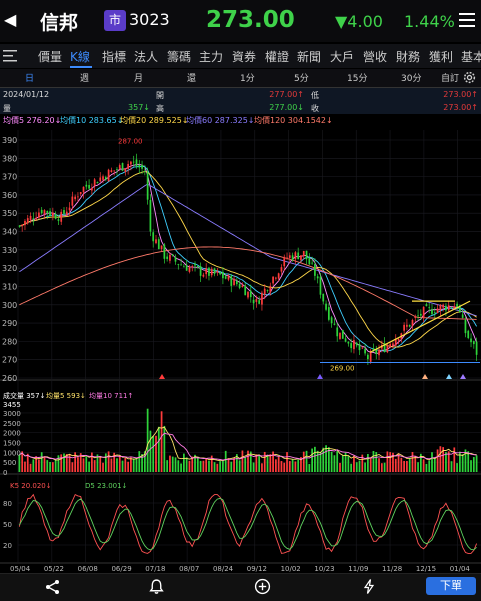 The width and height of the screenshot is (481, 601). Describe the element at coordinates (53, 587) in the screenshot. I see `share-icon` at that location.